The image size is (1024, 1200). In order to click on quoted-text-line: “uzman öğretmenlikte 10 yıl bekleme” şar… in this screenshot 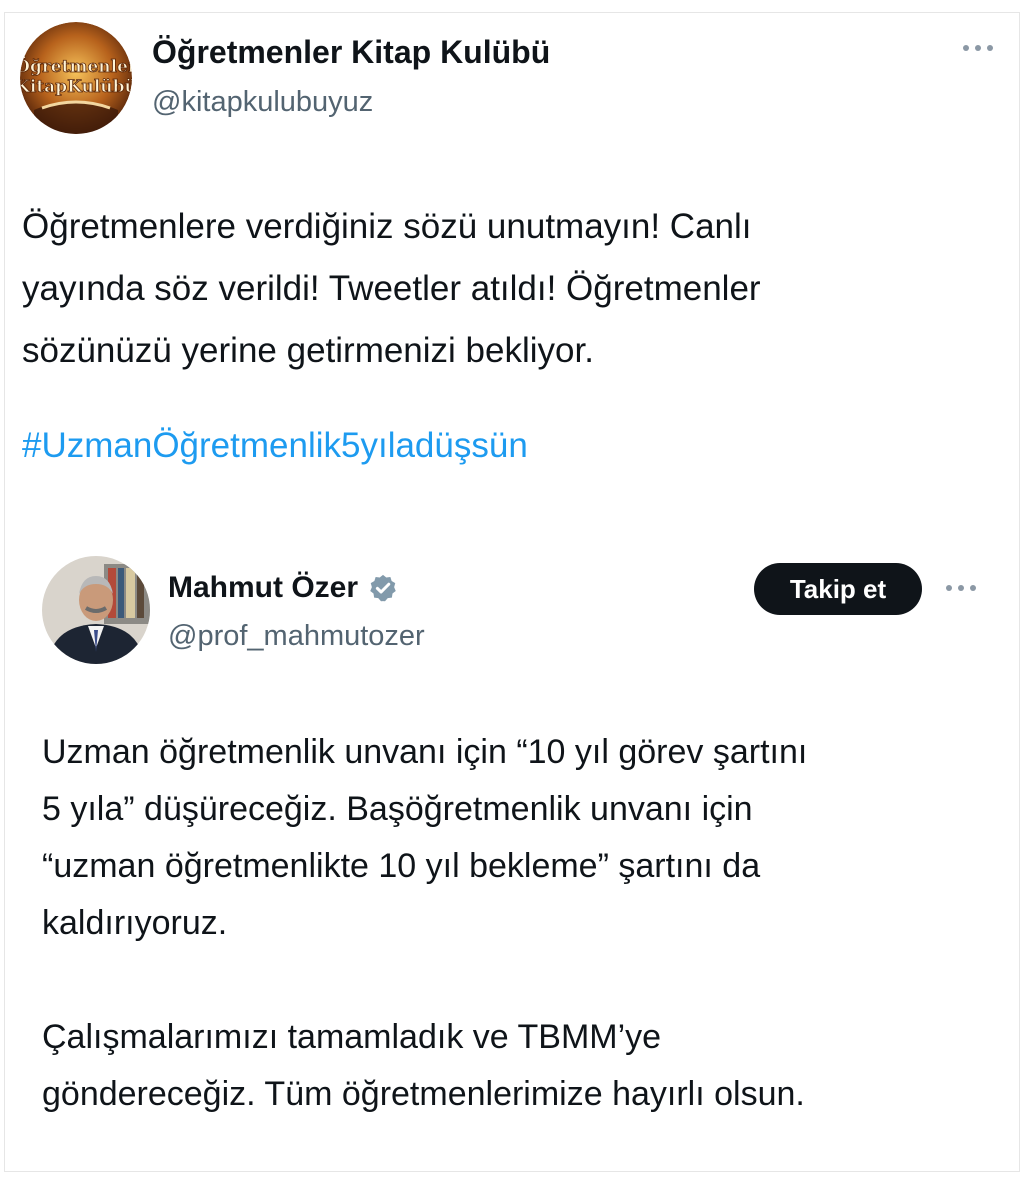, I will do `click(401, 866)`.